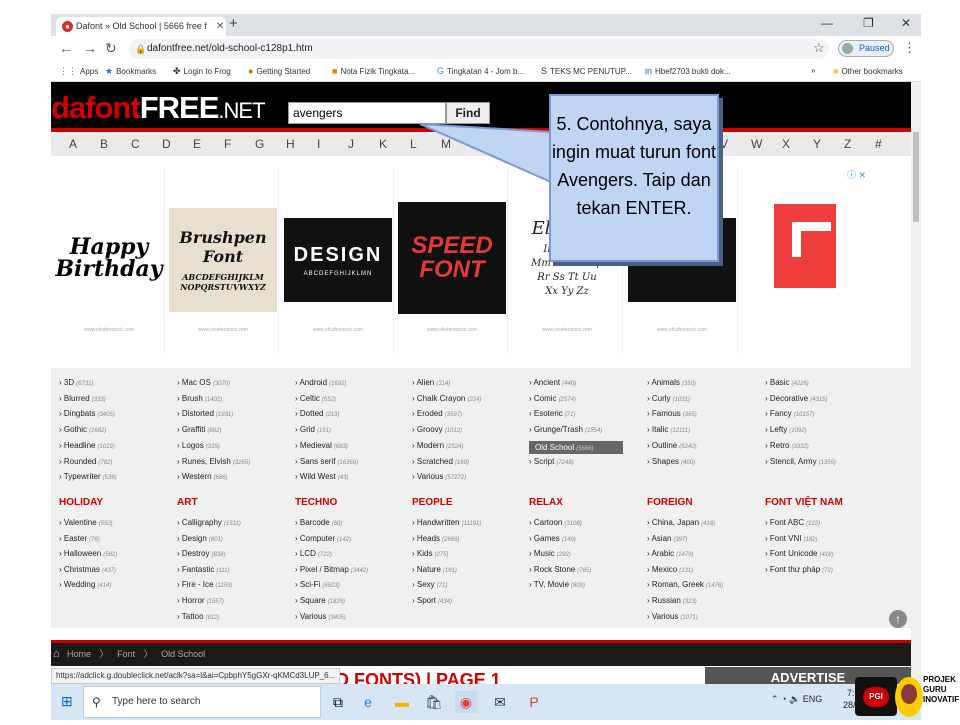 The height and width of the screenshot is (725, 960). I want to click on letter-link: #, so click(878, 144).